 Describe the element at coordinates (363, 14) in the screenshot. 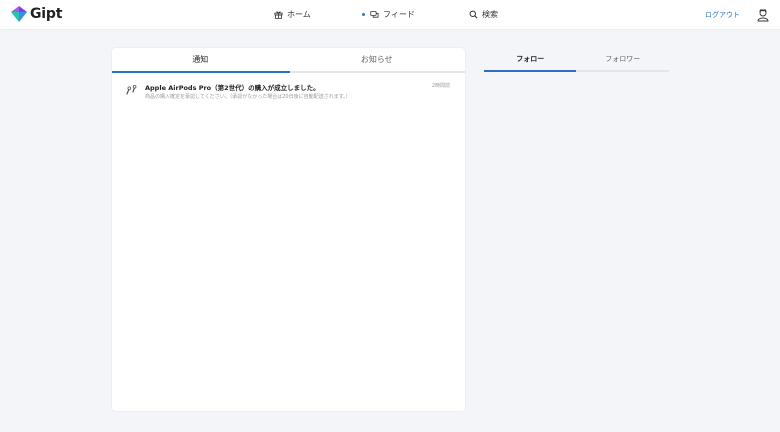

I see `active-dot` at that location.